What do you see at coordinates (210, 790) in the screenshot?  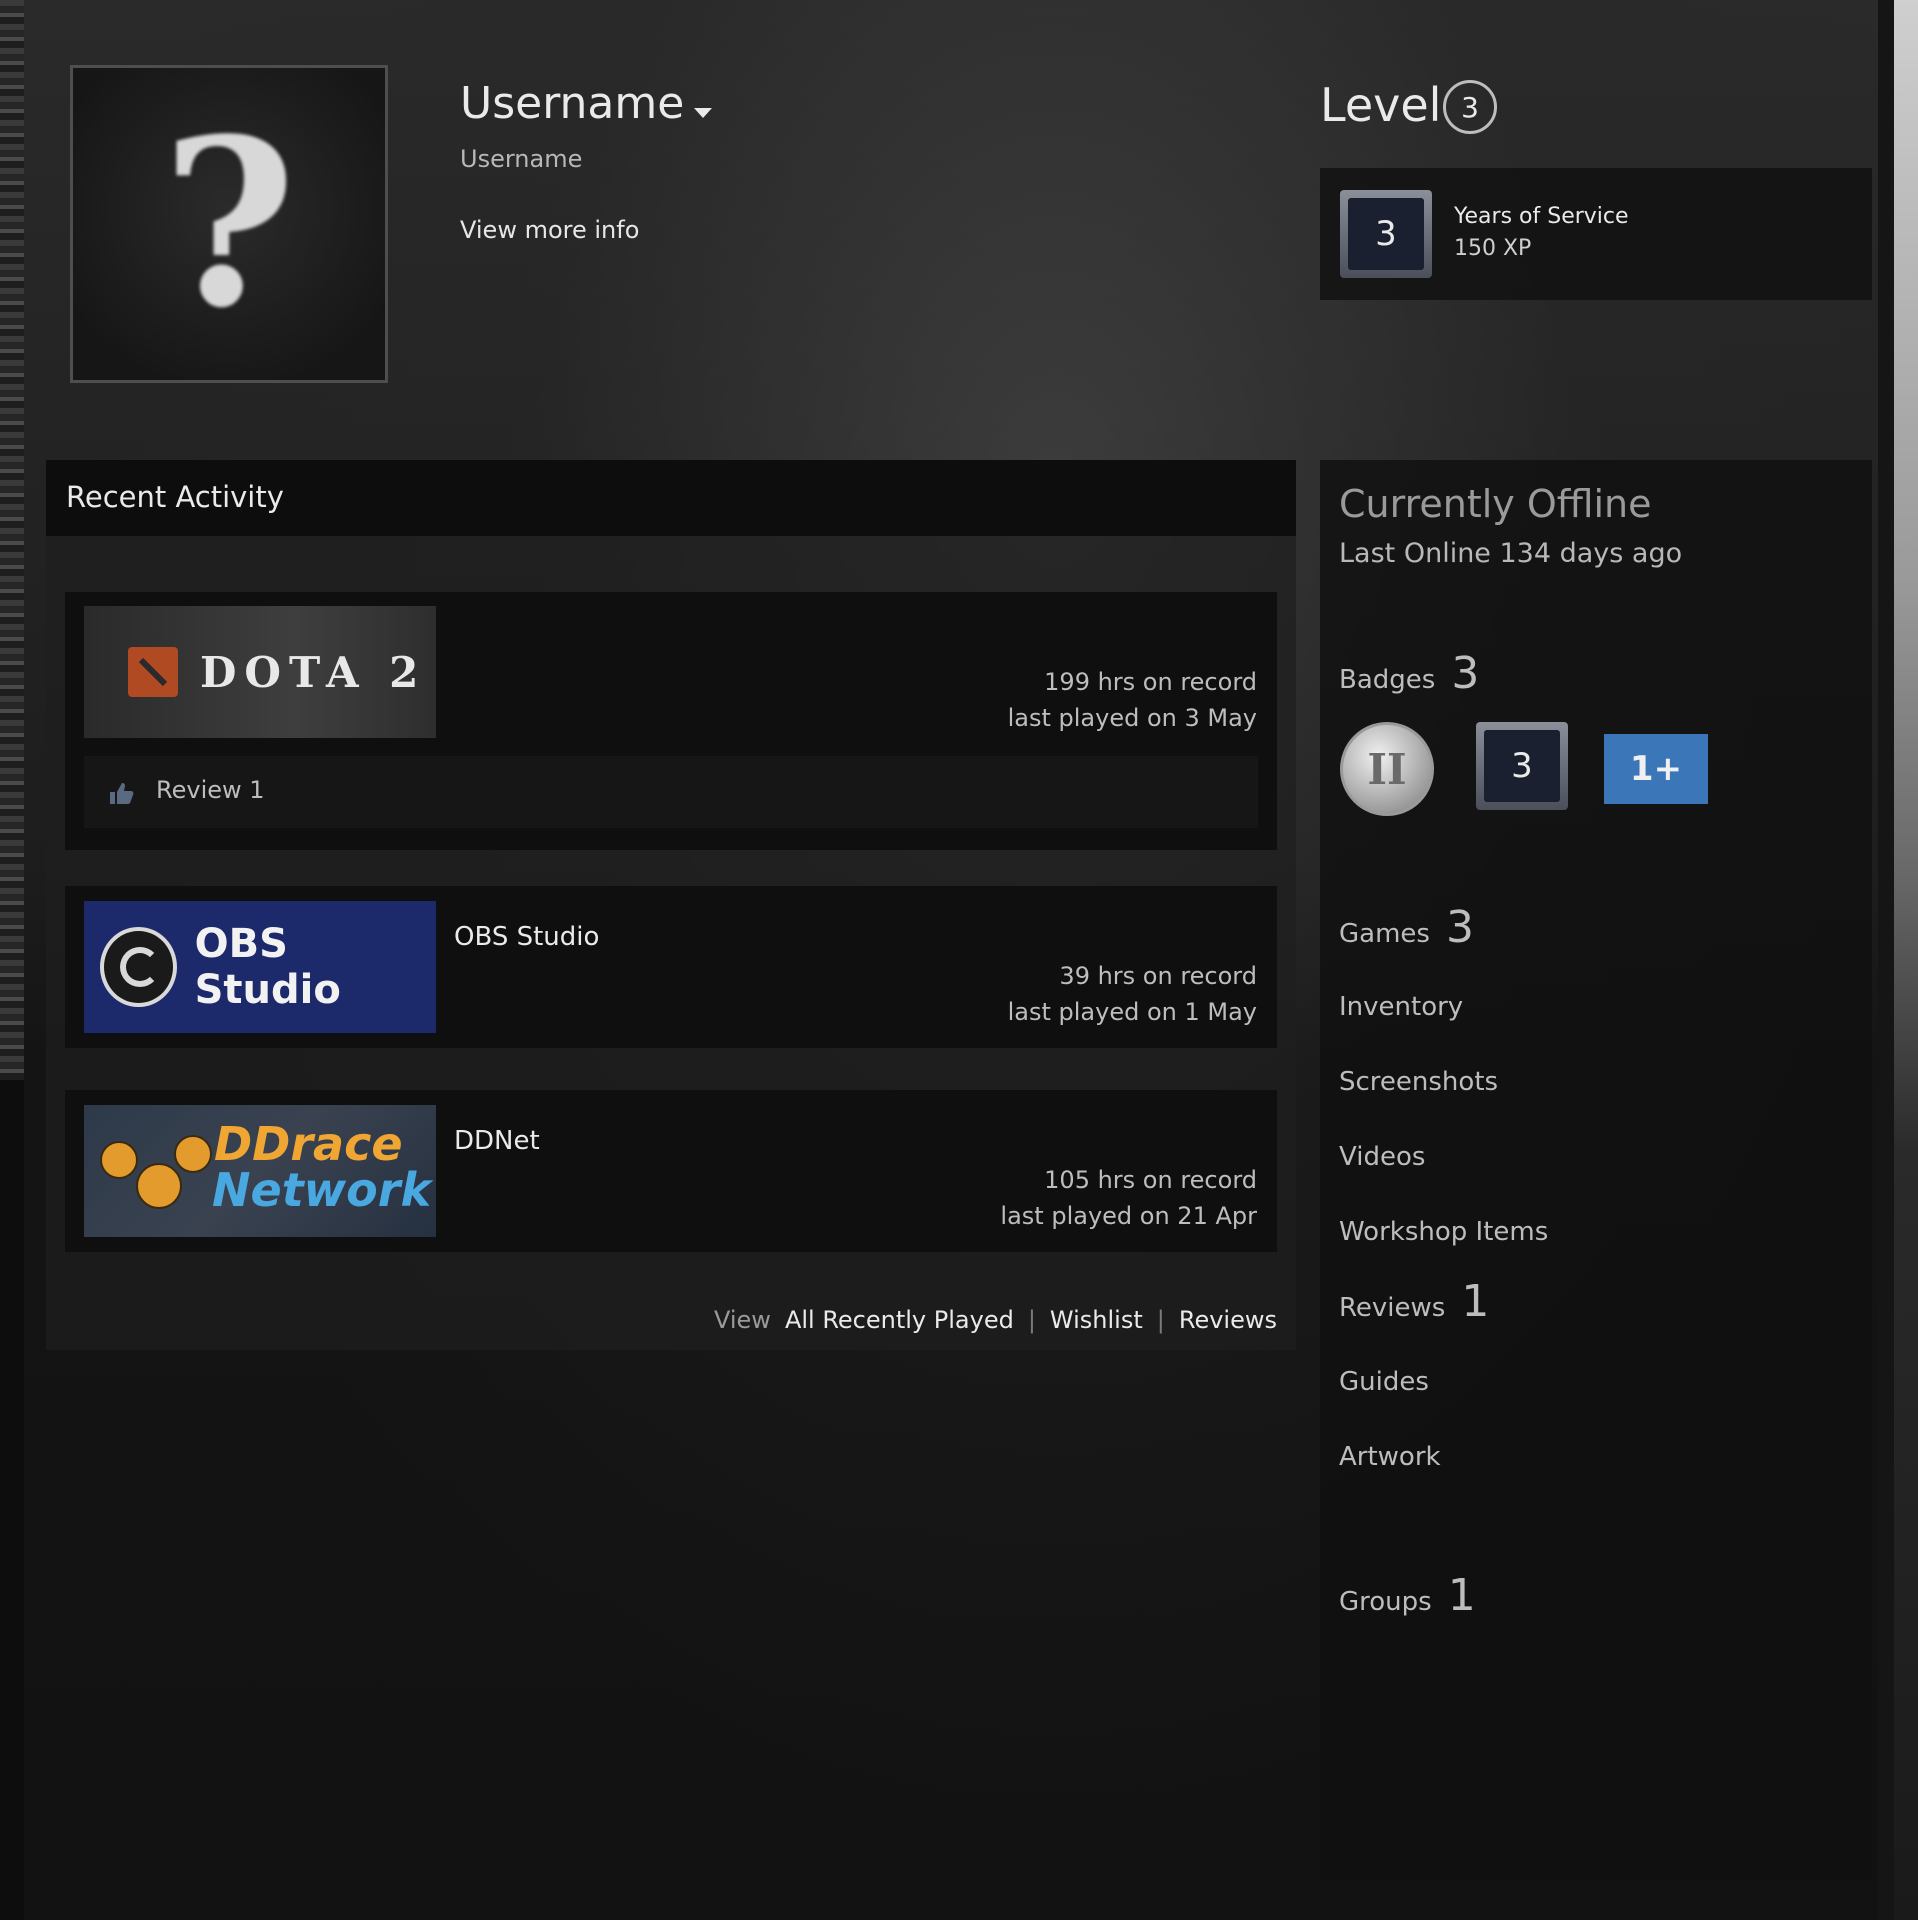 I see `review-label: Review 1` at bounding box center [210, 790].